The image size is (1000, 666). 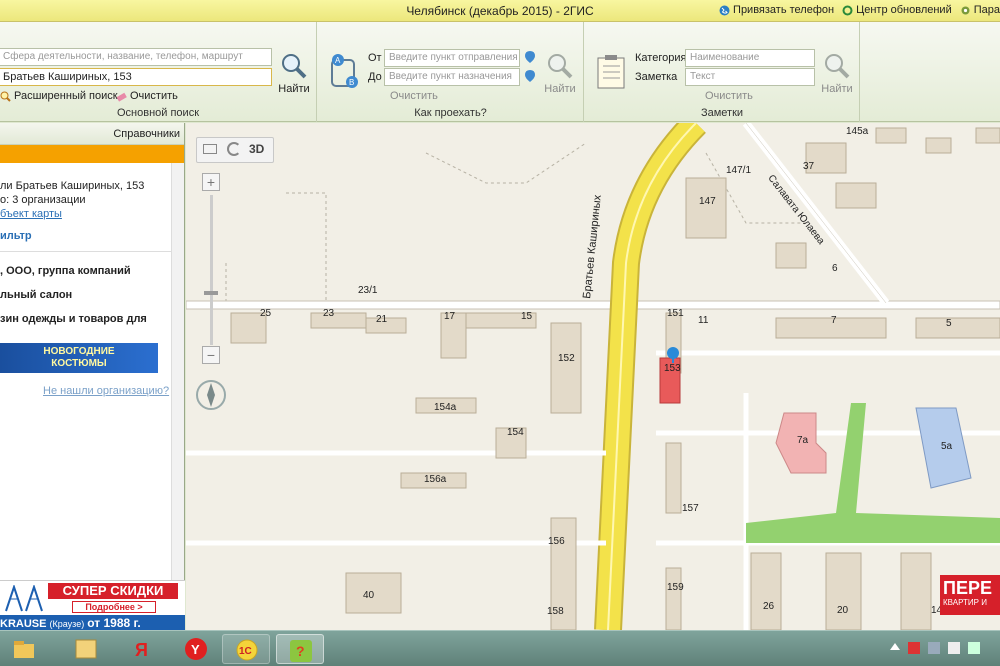 I want to click on house-number: 23, so click(x=329, y=313).